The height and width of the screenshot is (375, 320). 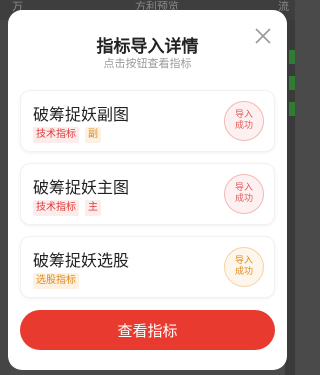 What do you see at coordinates (93, 208) in the screenshot?
I see `indicator-tag: 主` at bounding box center [93, 208].